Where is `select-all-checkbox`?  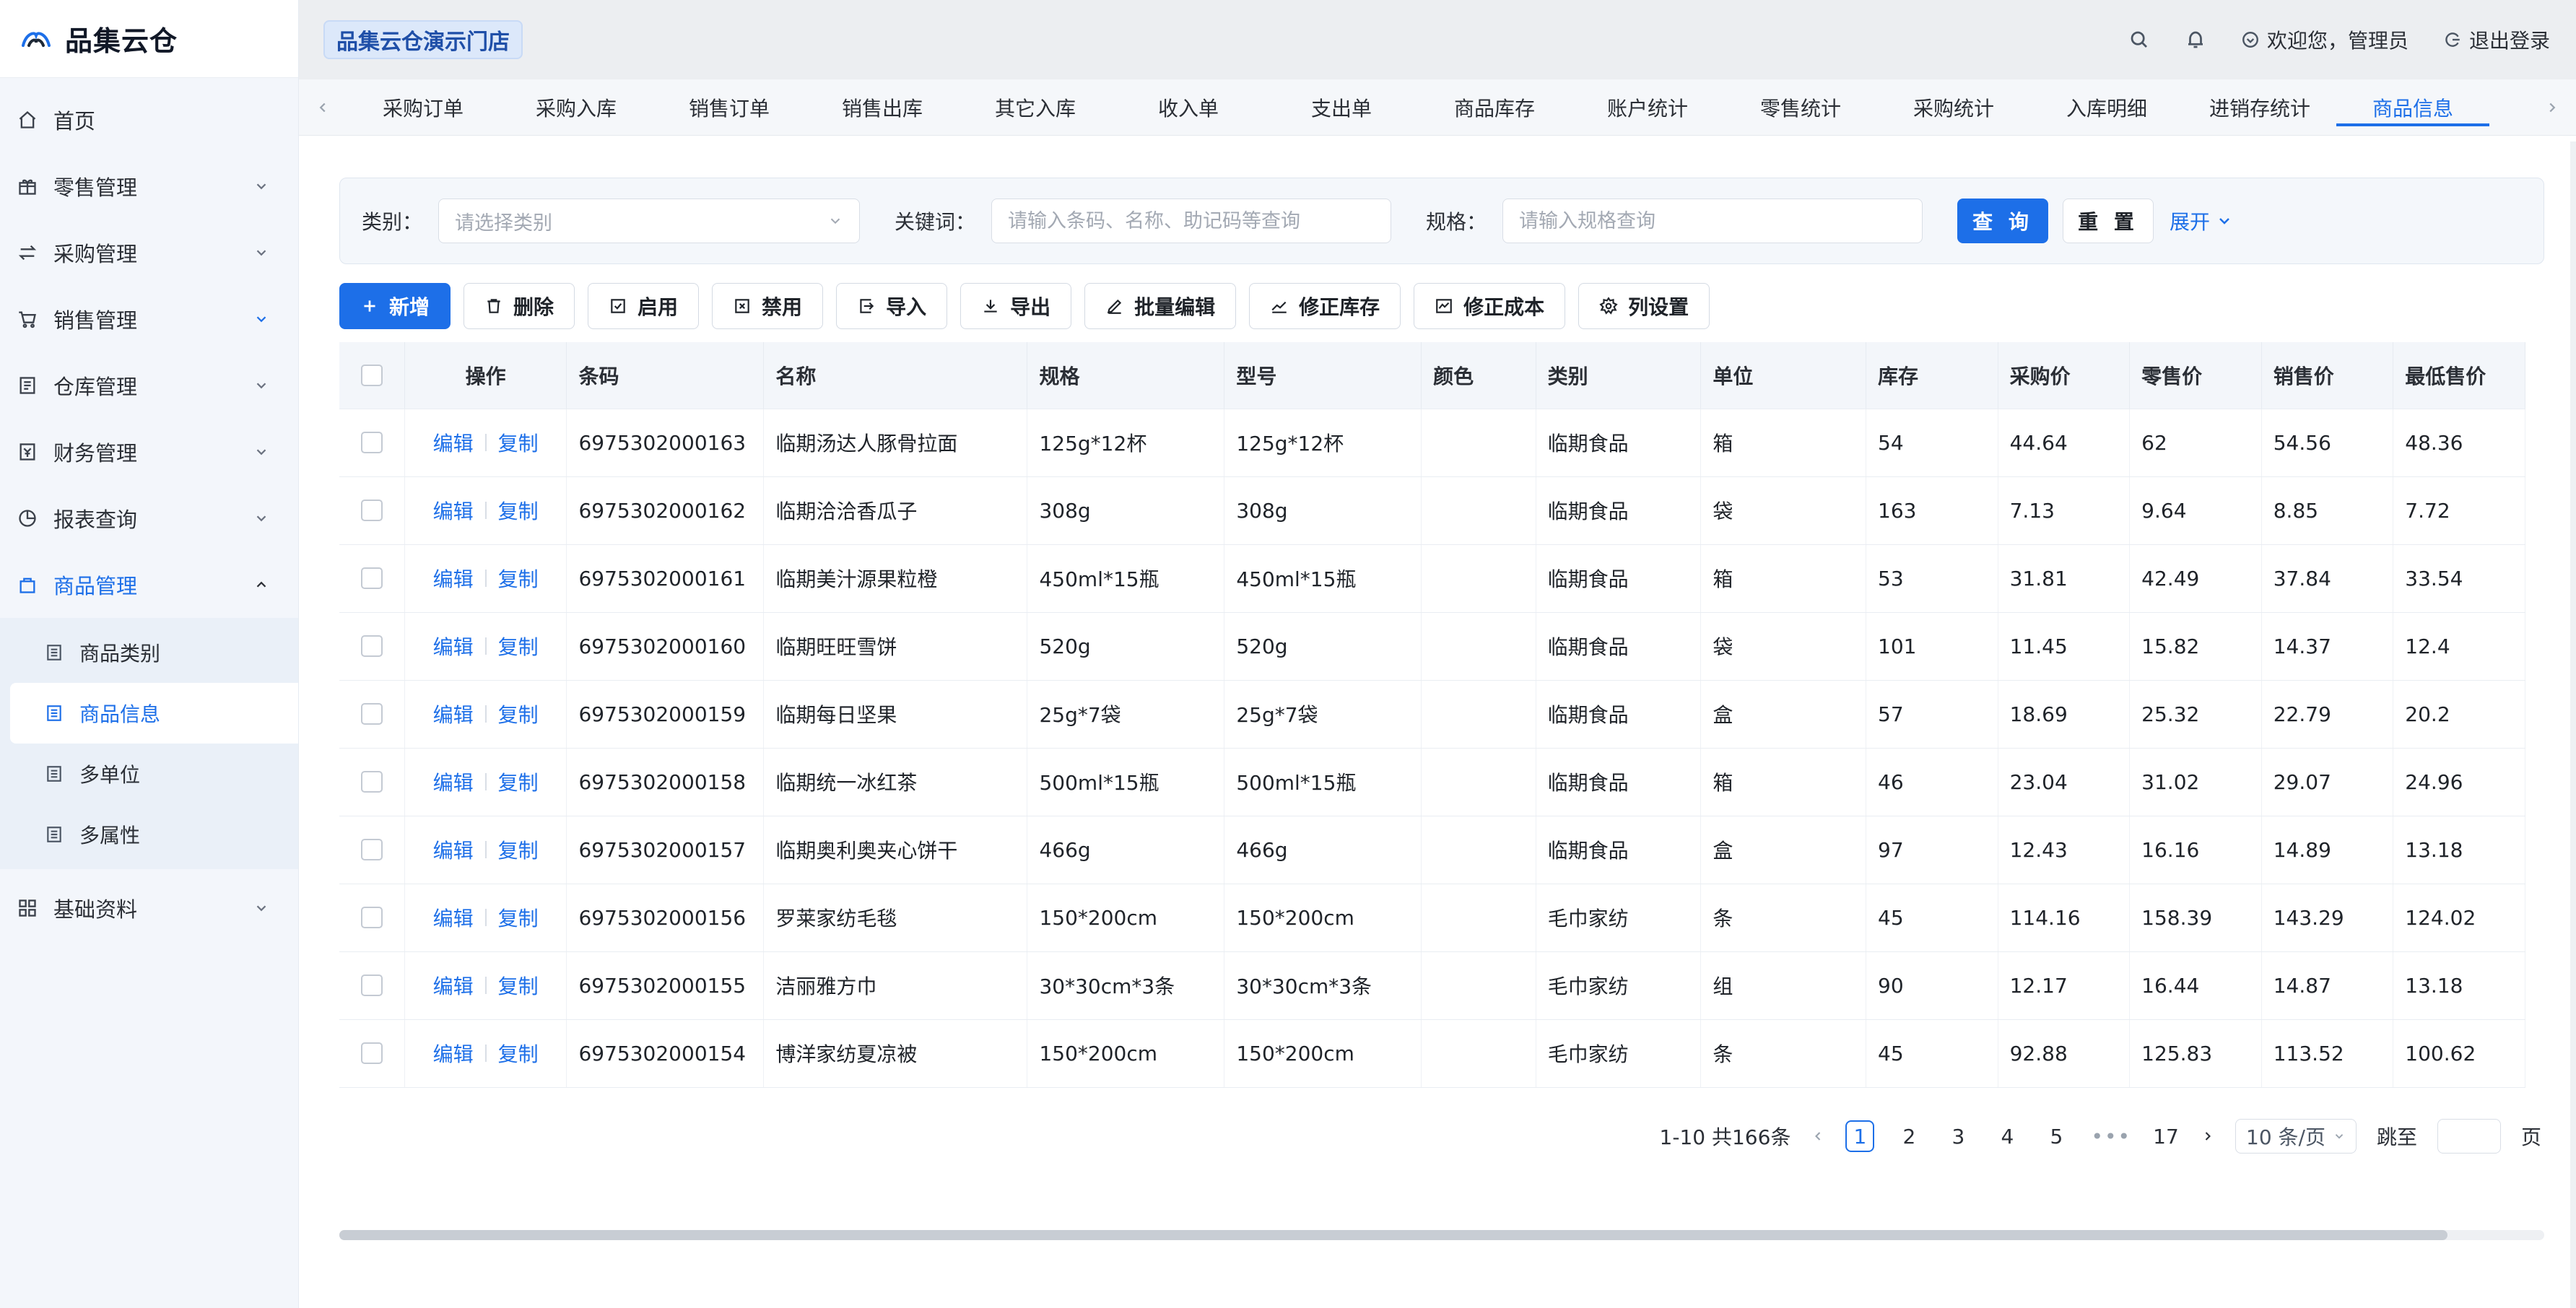
select-all-checkbox is located at coordinates (371, 375).